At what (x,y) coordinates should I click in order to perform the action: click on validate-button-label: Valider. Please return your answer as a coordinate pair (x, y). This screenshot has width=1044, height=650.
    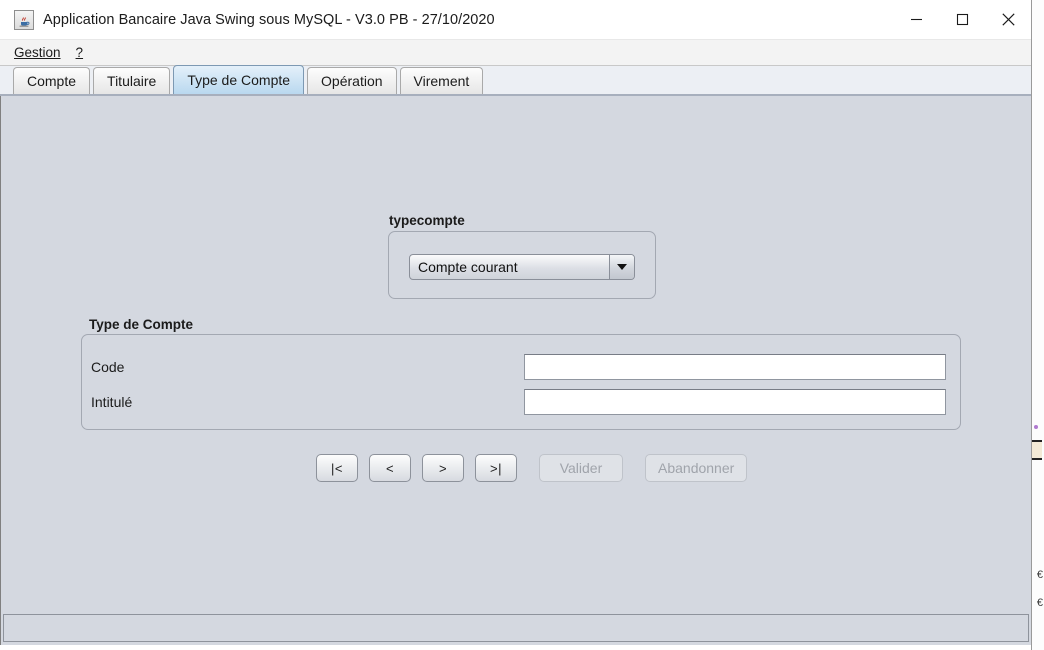
    Looking at the image, I should click on (581, 468).